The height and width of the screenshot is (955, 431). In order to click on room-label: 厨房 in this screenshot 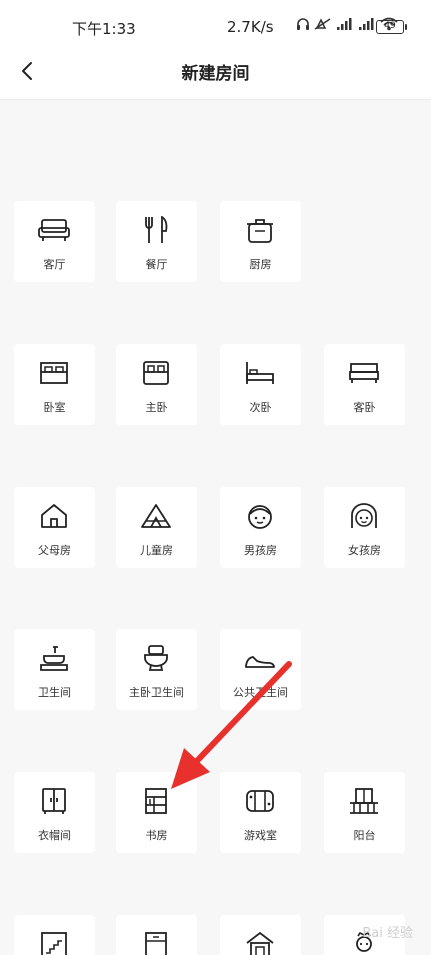, I will do `click(260, 264)`.